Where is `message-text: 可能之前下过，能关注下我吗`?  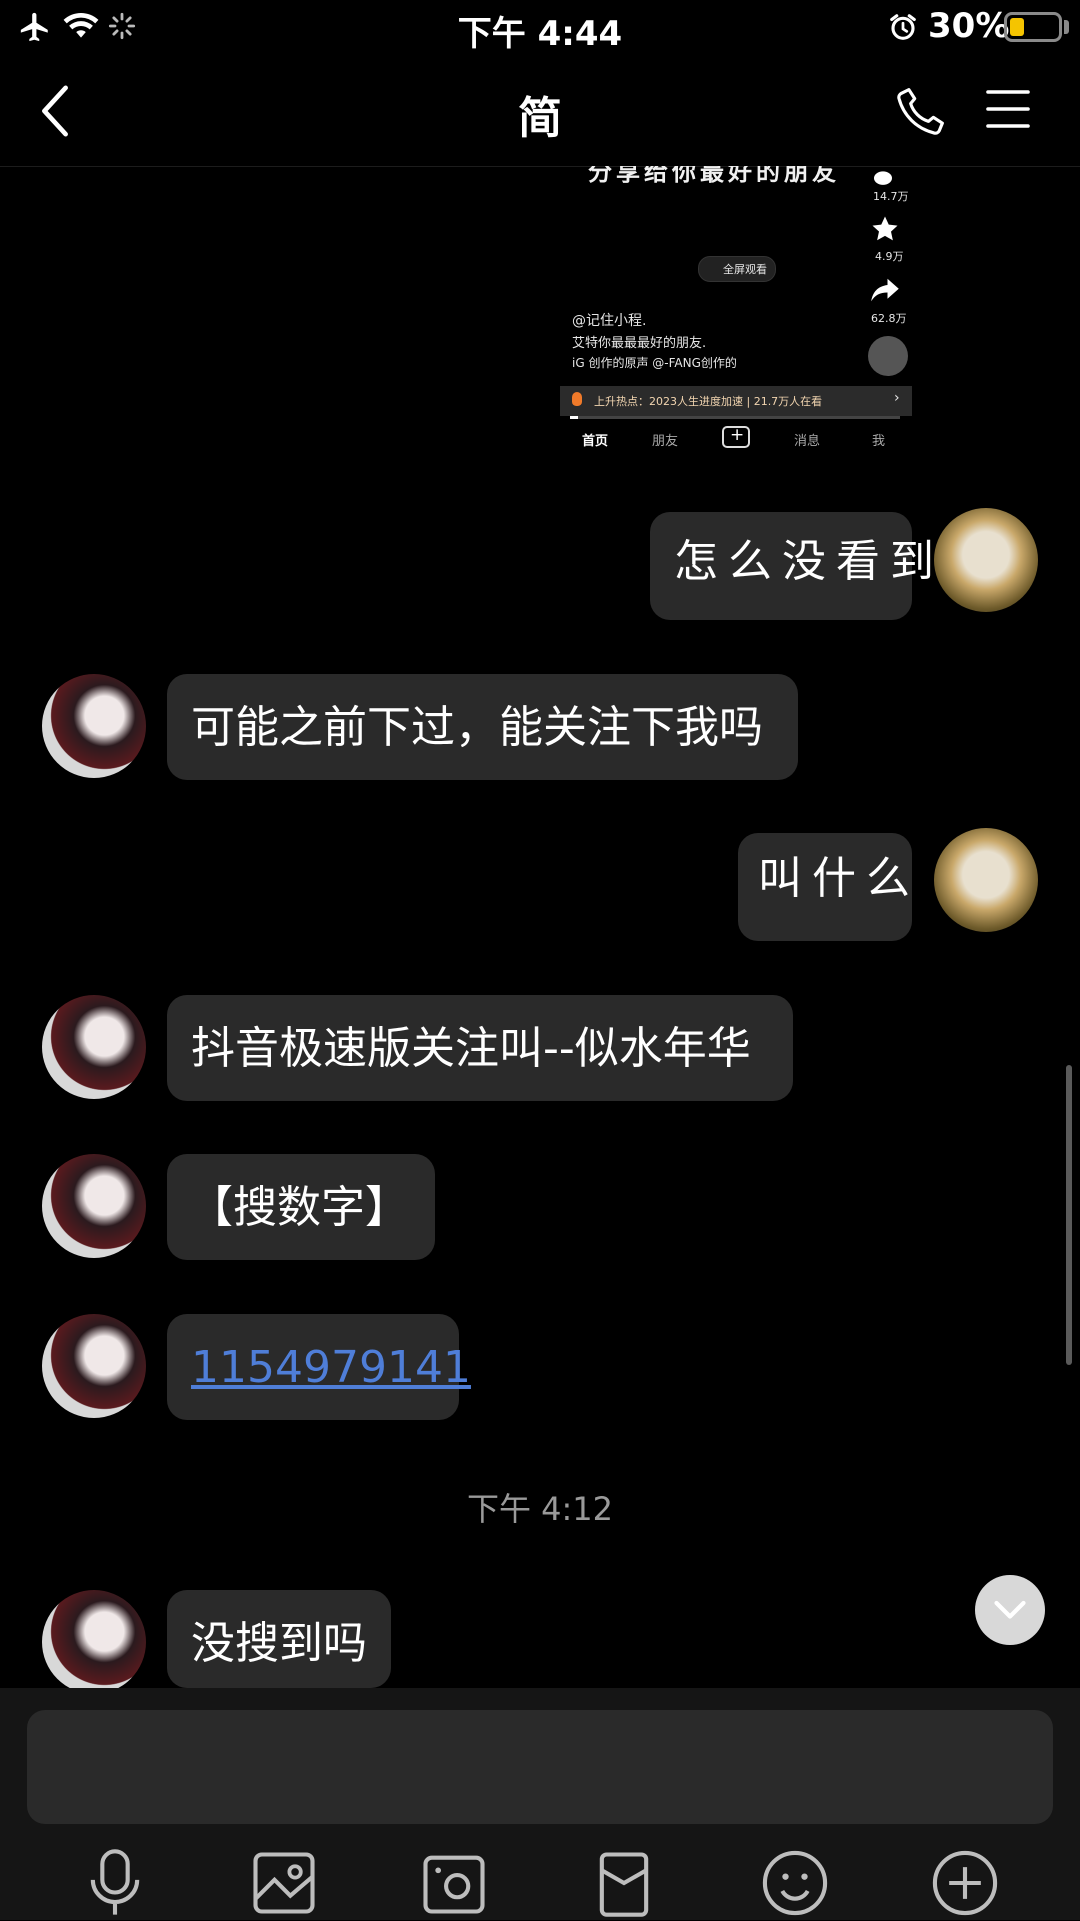 message-text: 可能之前下过，能关注下我吗 is located at coordinates (477, 727).